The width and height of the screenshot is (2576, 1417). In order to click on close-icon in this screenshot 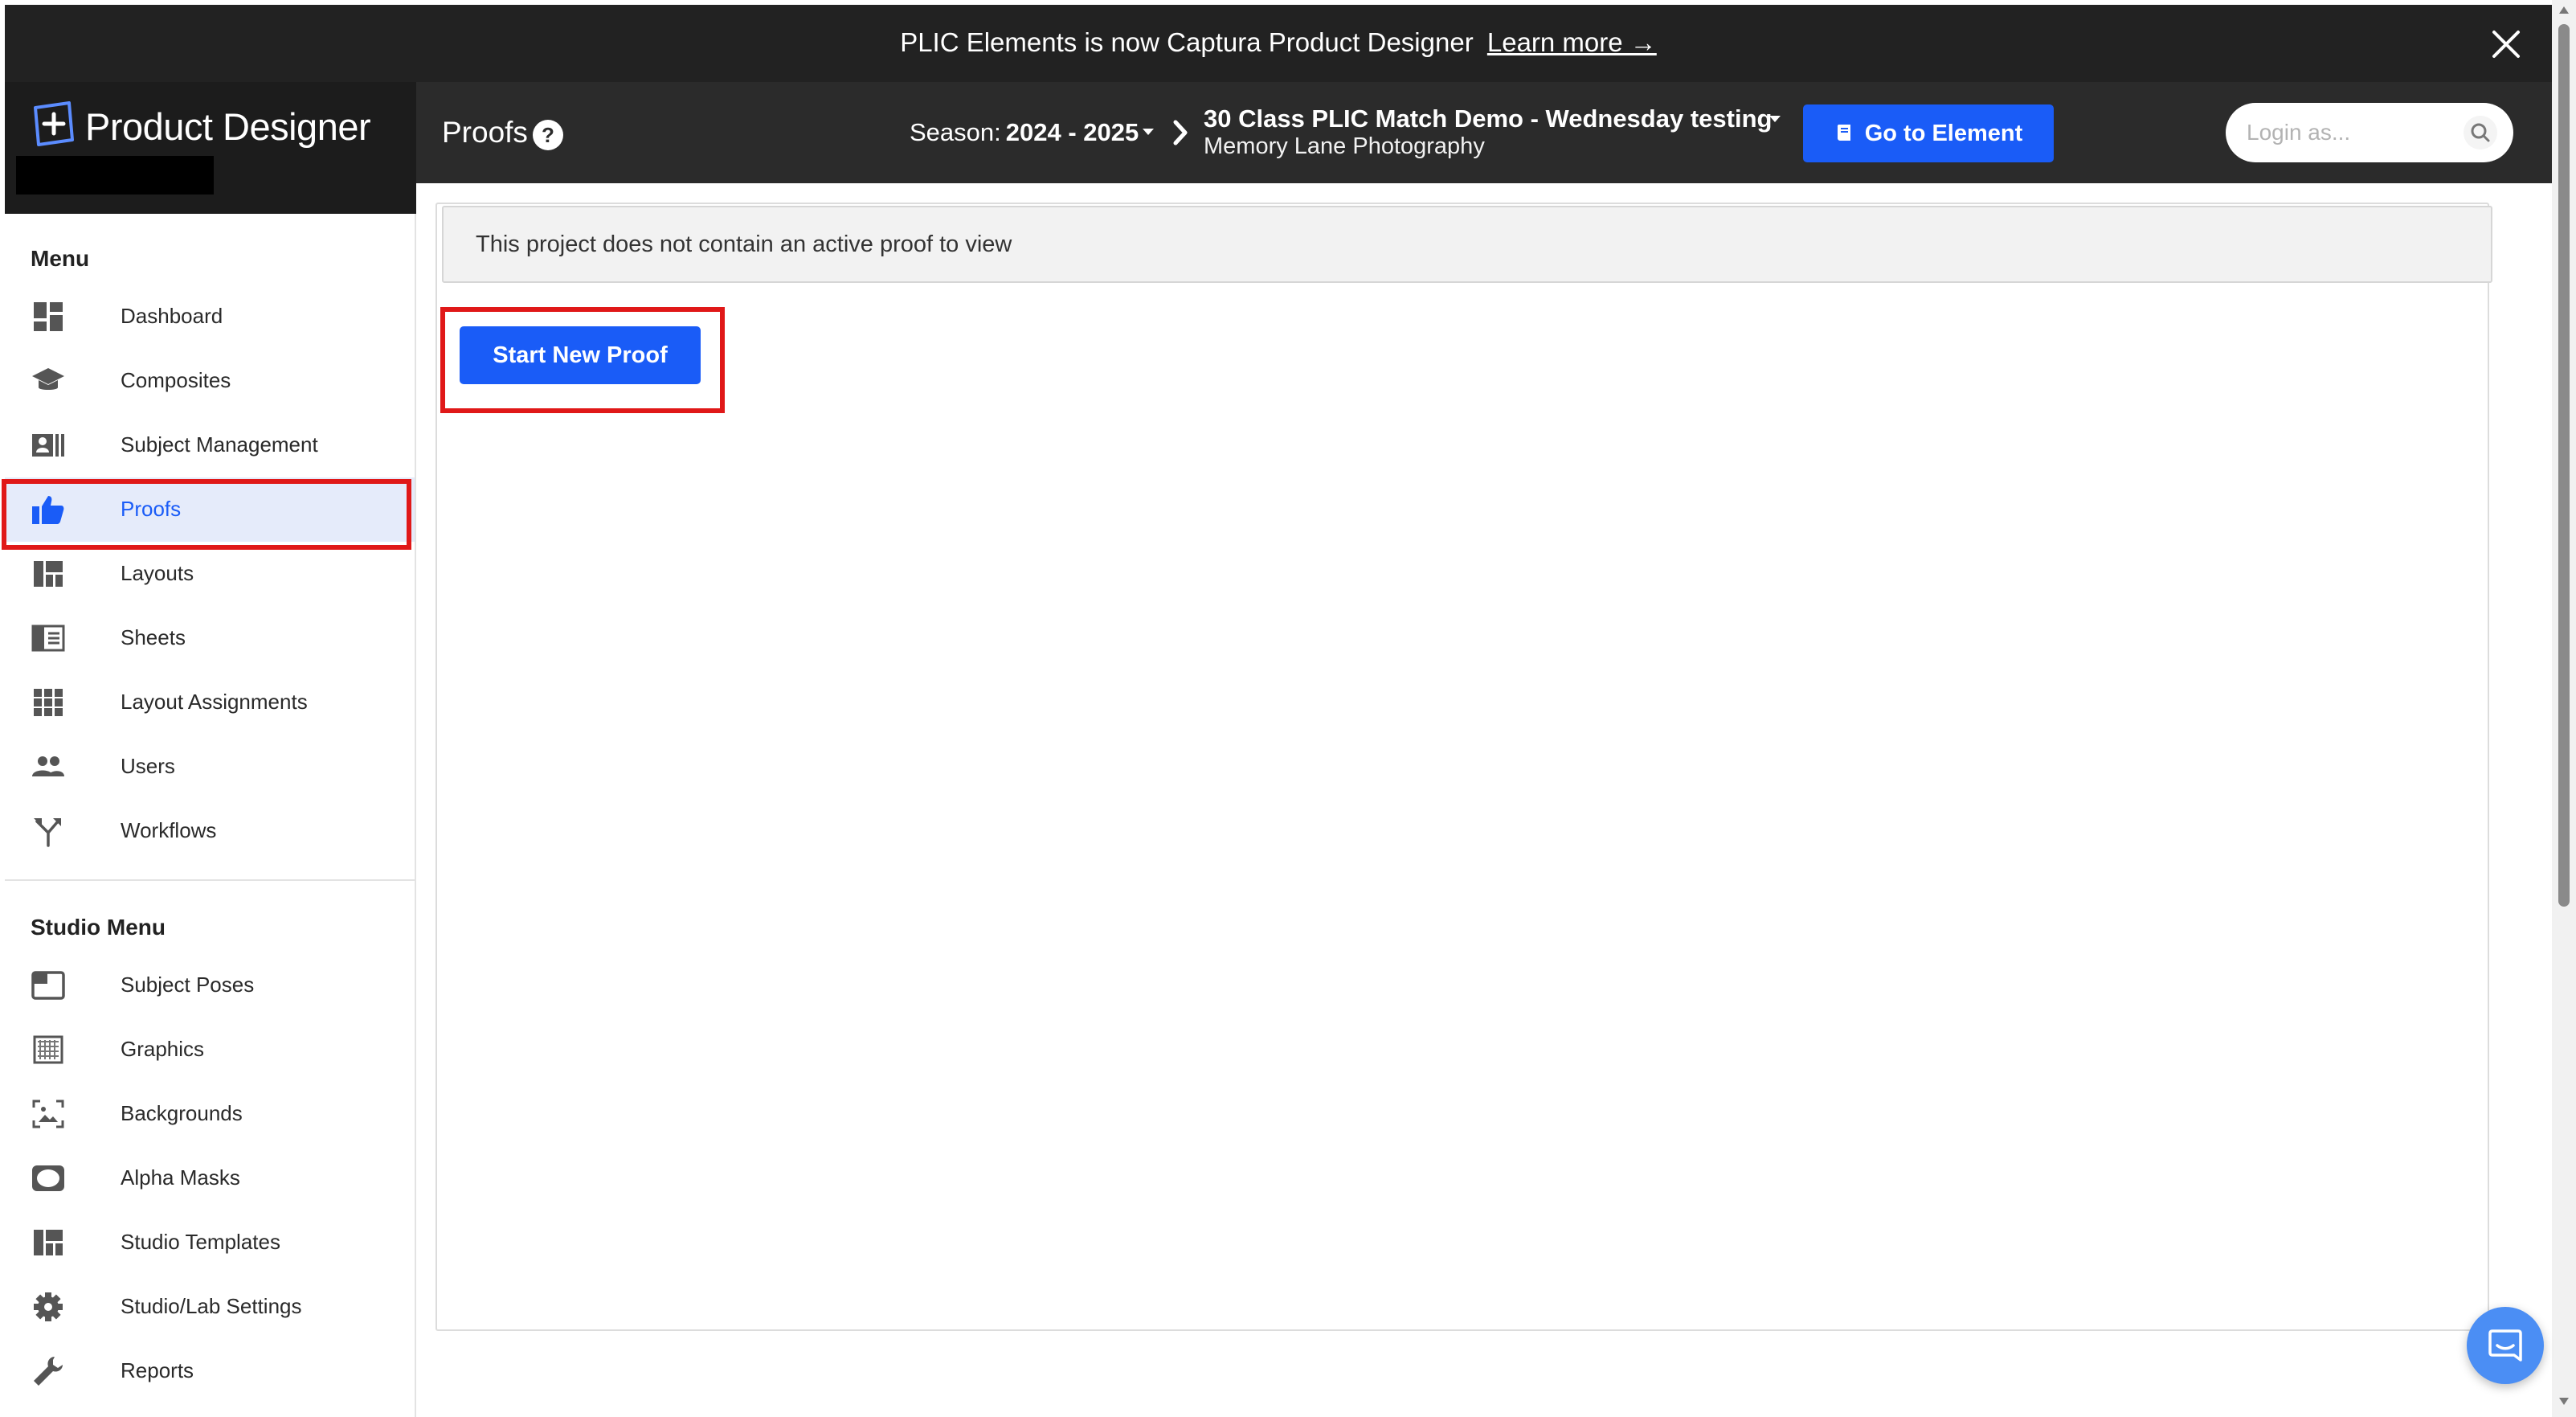, I will do `click(2506, 44)`.